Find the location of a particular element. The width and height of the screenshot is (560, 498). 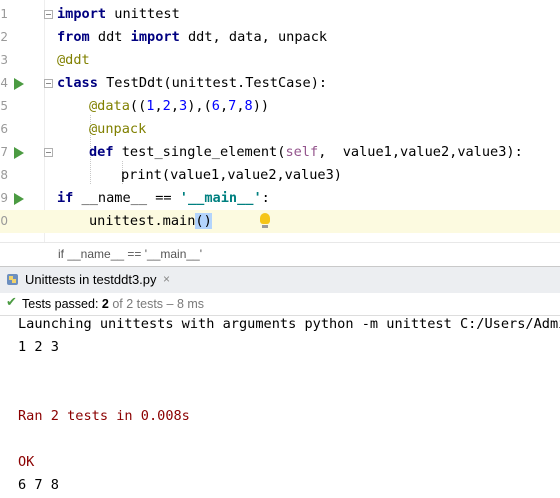

code-text: print(value1,value2,value3) is located at coordinates (231, 175).